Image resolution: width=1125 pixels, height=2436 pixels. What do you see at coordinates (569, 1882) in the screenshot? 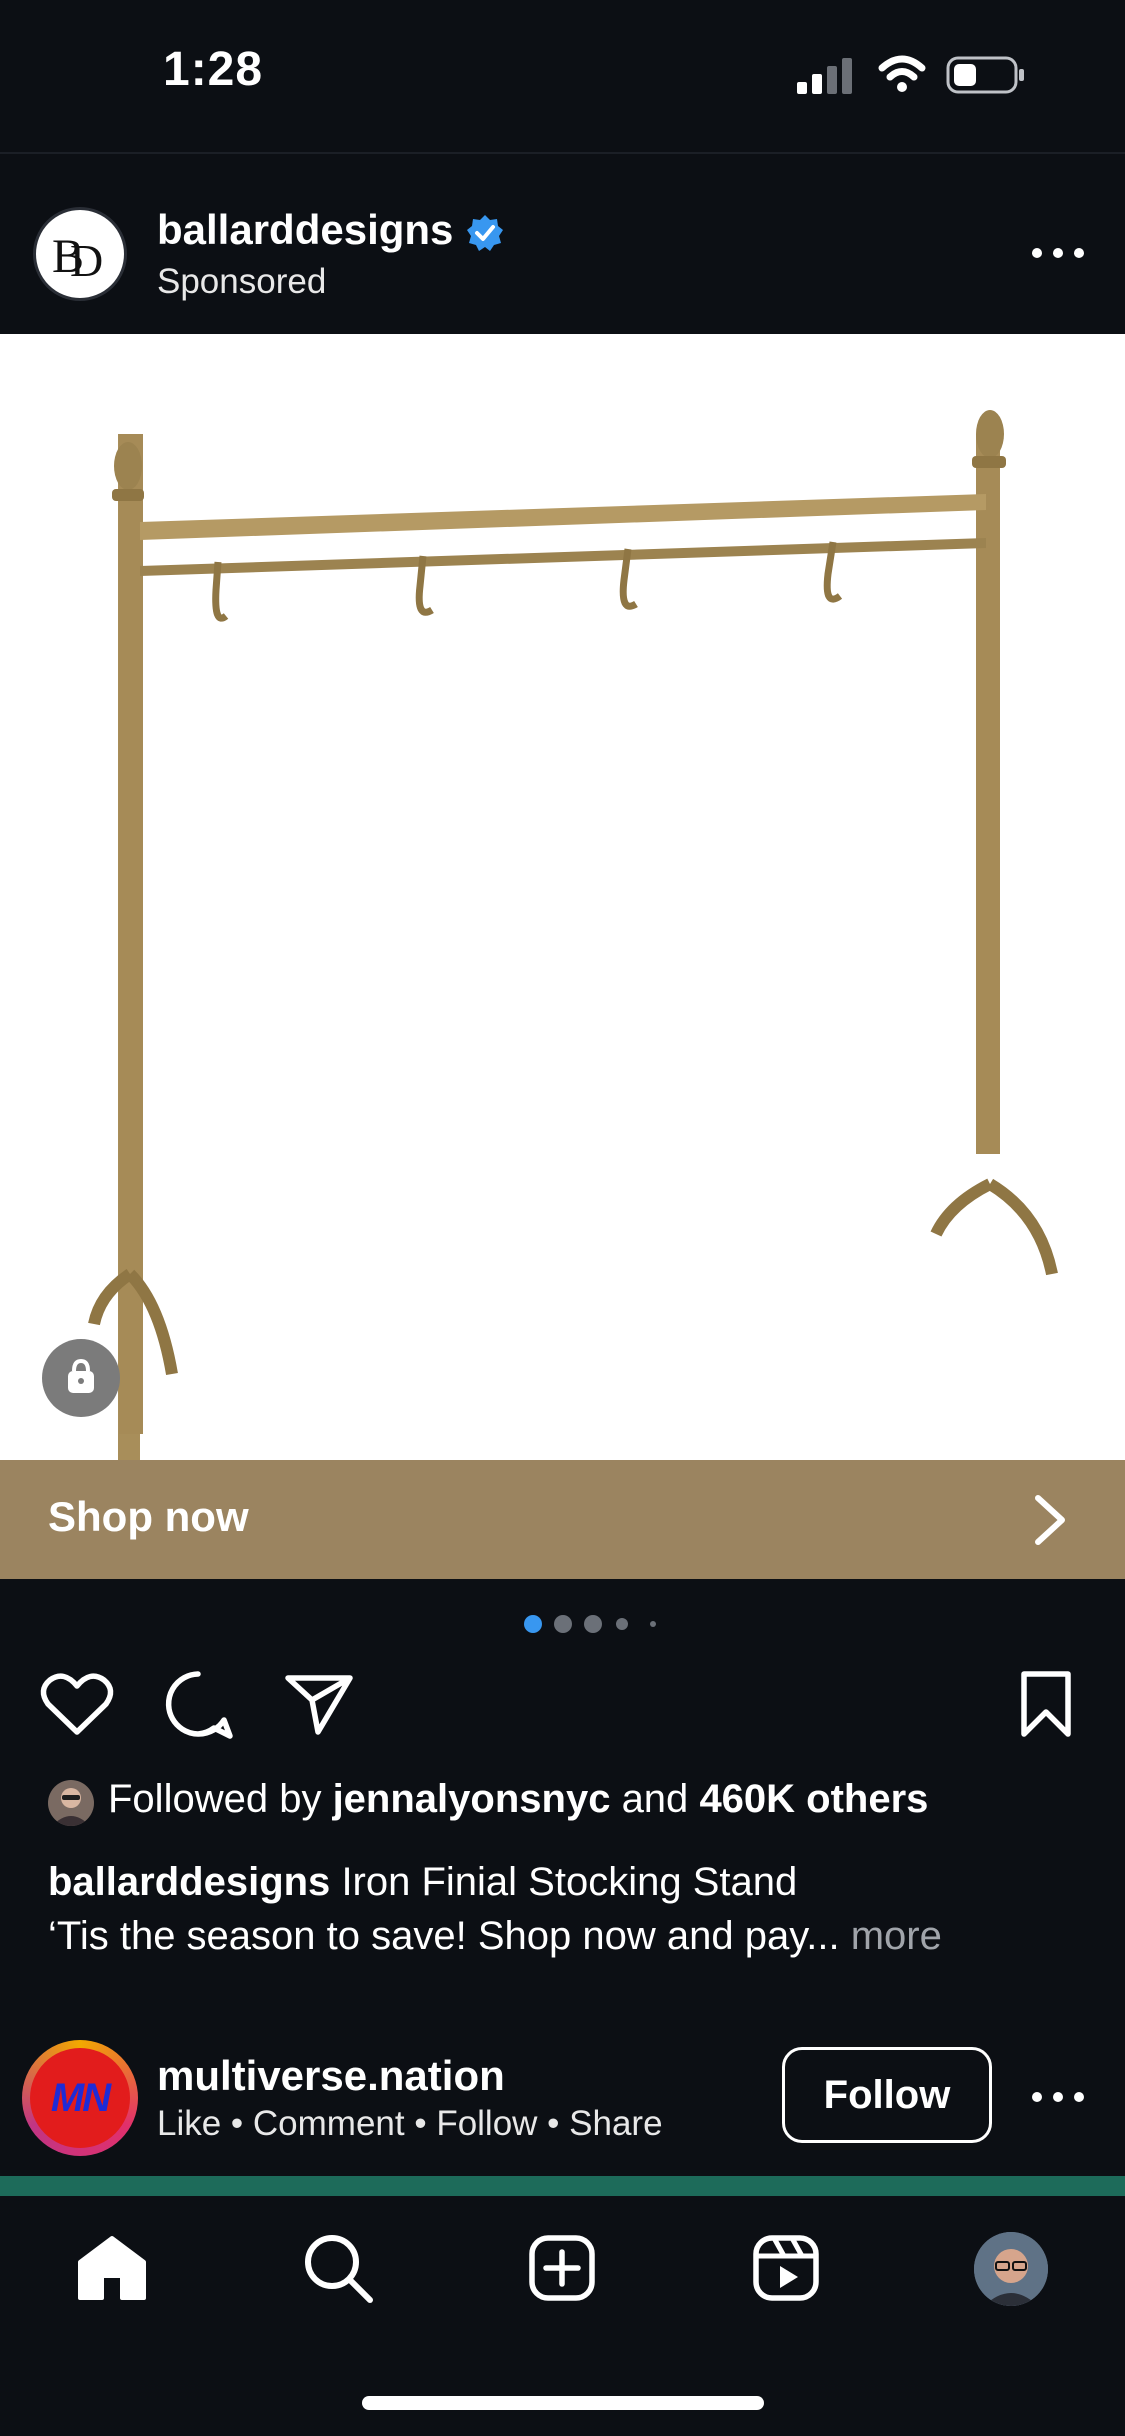
I see `caption-title: Iron Finial Stocking Stand` at bounding box center [569, 1882].